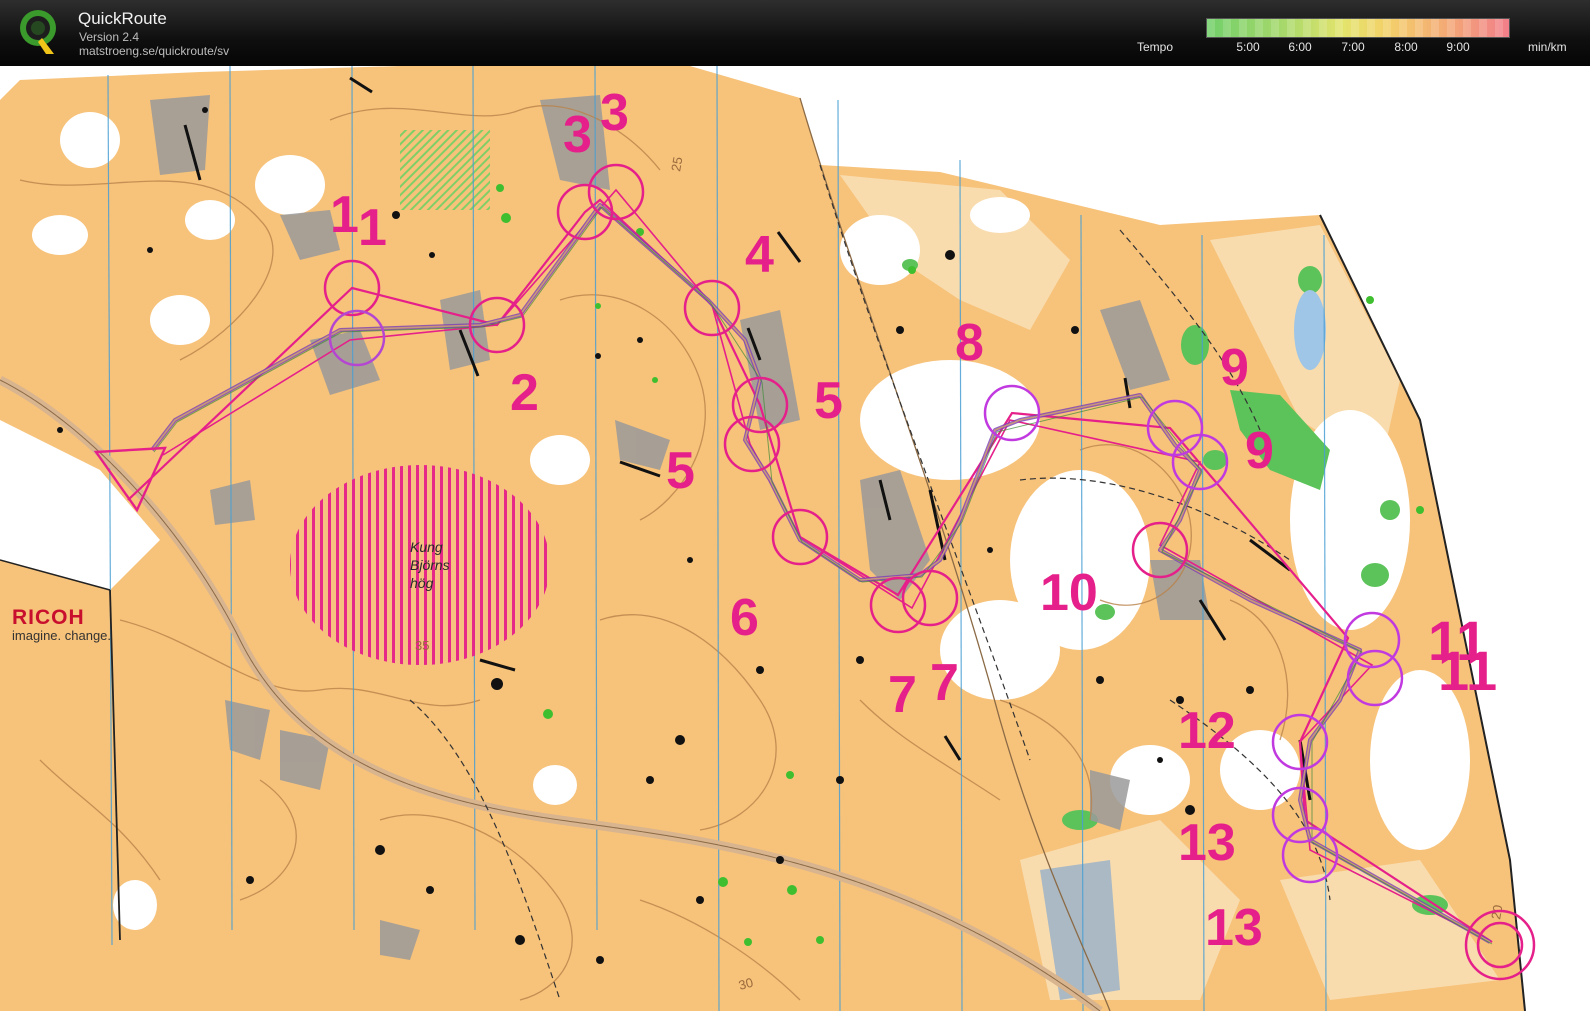 This screenshot has width=1590, height=1011. Describe the element at coordinates (48, 617) in the screenshot. I see `sponsor-name: RICOH` at that location.